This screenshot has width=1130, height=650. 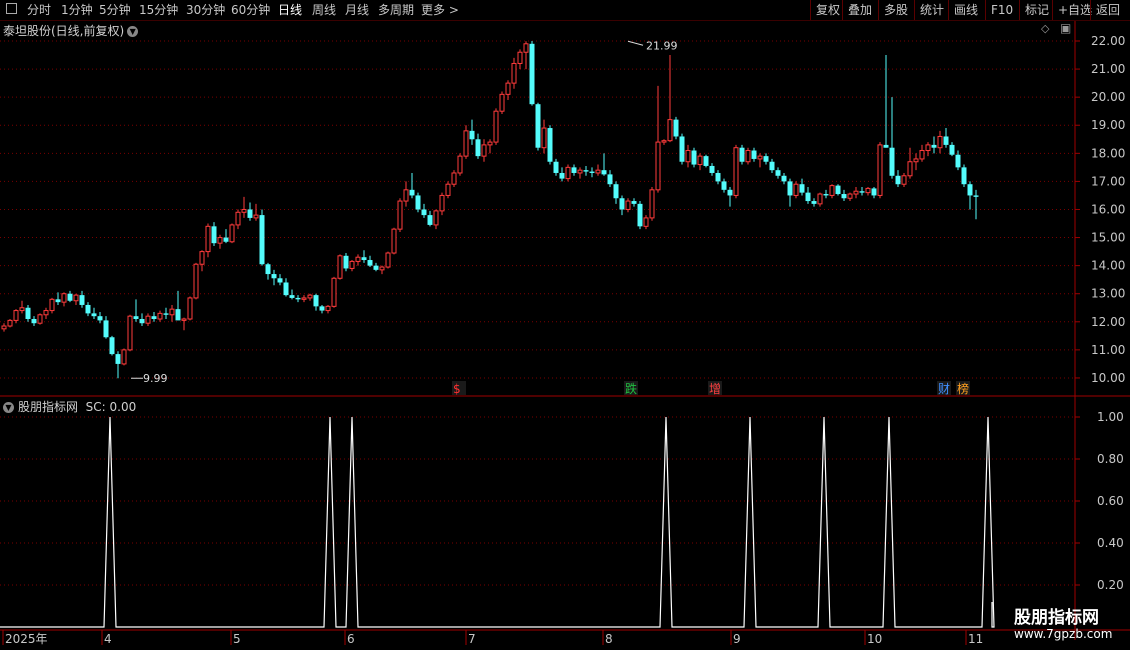 What do you see at coordinates (1045, 28) in the screenshot?
I see `diamond-icon: ◇` at bounding box center [1045, 28].